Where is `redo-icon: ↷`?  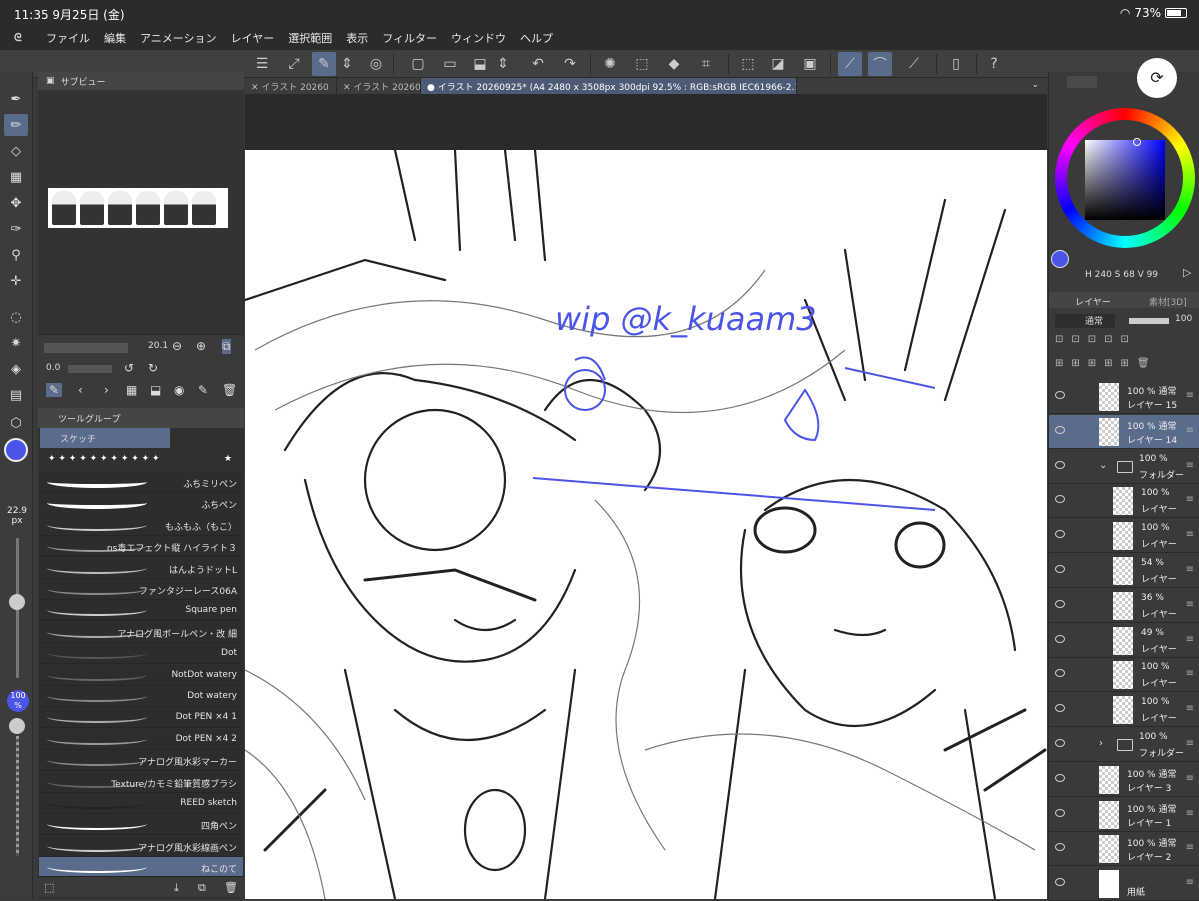
redo-icon: ↷ is located at coordinates (570, 64).